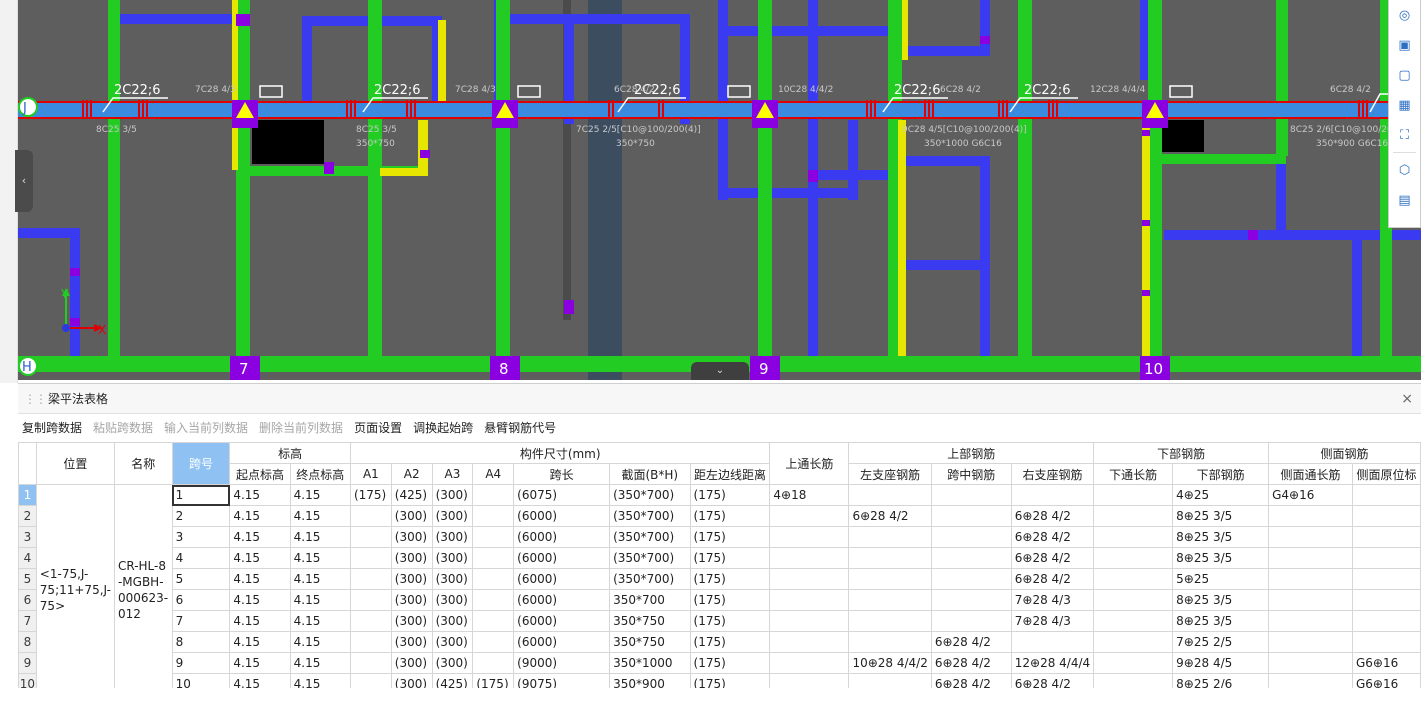 The height and width of the screenshot is (728, 1421). Describe the element at coordinates (1052, 663) in the screenshot. I see `cell-rs: 12⊕28 4/4/4` at that location.